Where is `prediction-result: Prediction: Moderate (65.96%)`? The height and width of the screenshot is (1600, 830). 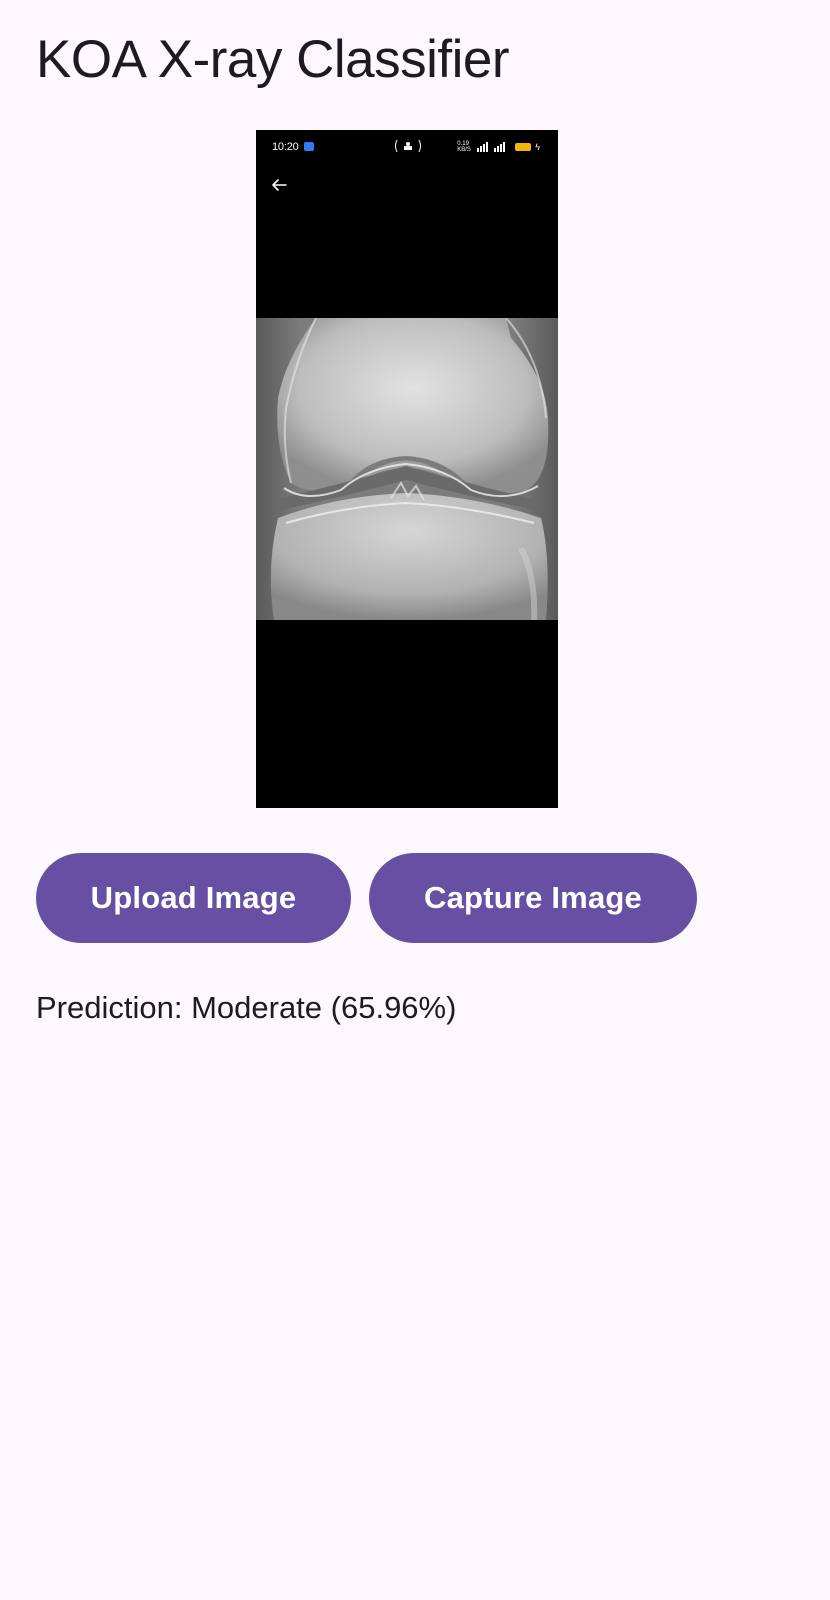
prediction-result: Prediction: Moderate (65.96%) is located at coordinates (246, 1007).